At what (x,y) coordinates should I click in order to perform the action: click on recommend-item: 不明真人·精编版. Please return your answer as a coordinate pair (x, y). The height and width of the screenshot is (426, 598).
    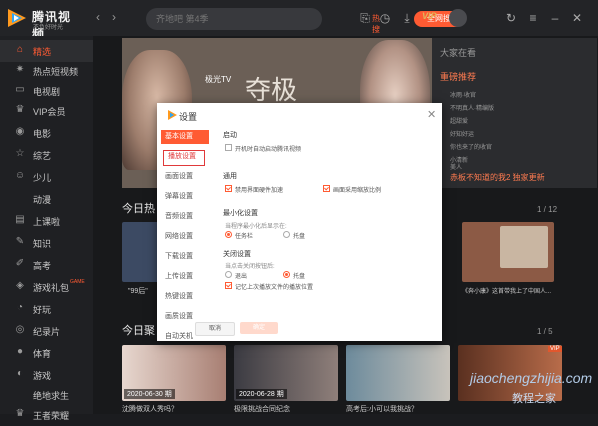
    Looking at the image, I should click on (472, 107).